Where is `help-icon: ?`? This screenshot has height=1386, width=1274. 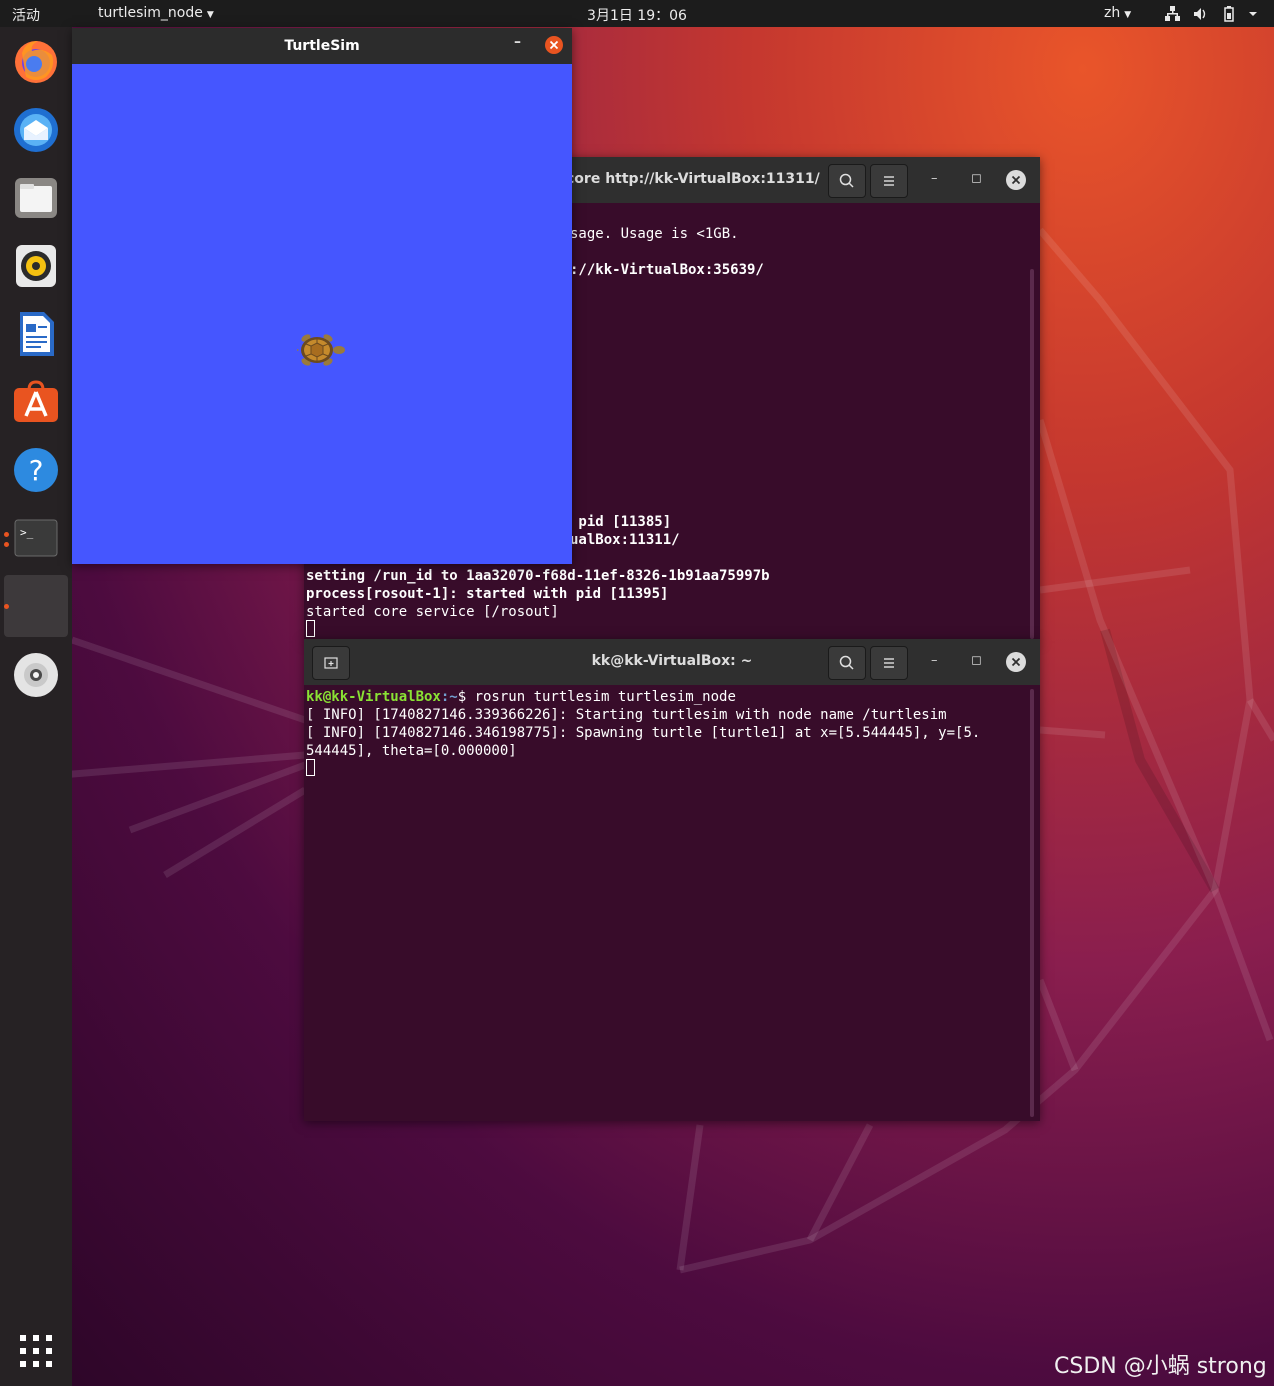
help-icon: ? is located at coordinates (36, 470).